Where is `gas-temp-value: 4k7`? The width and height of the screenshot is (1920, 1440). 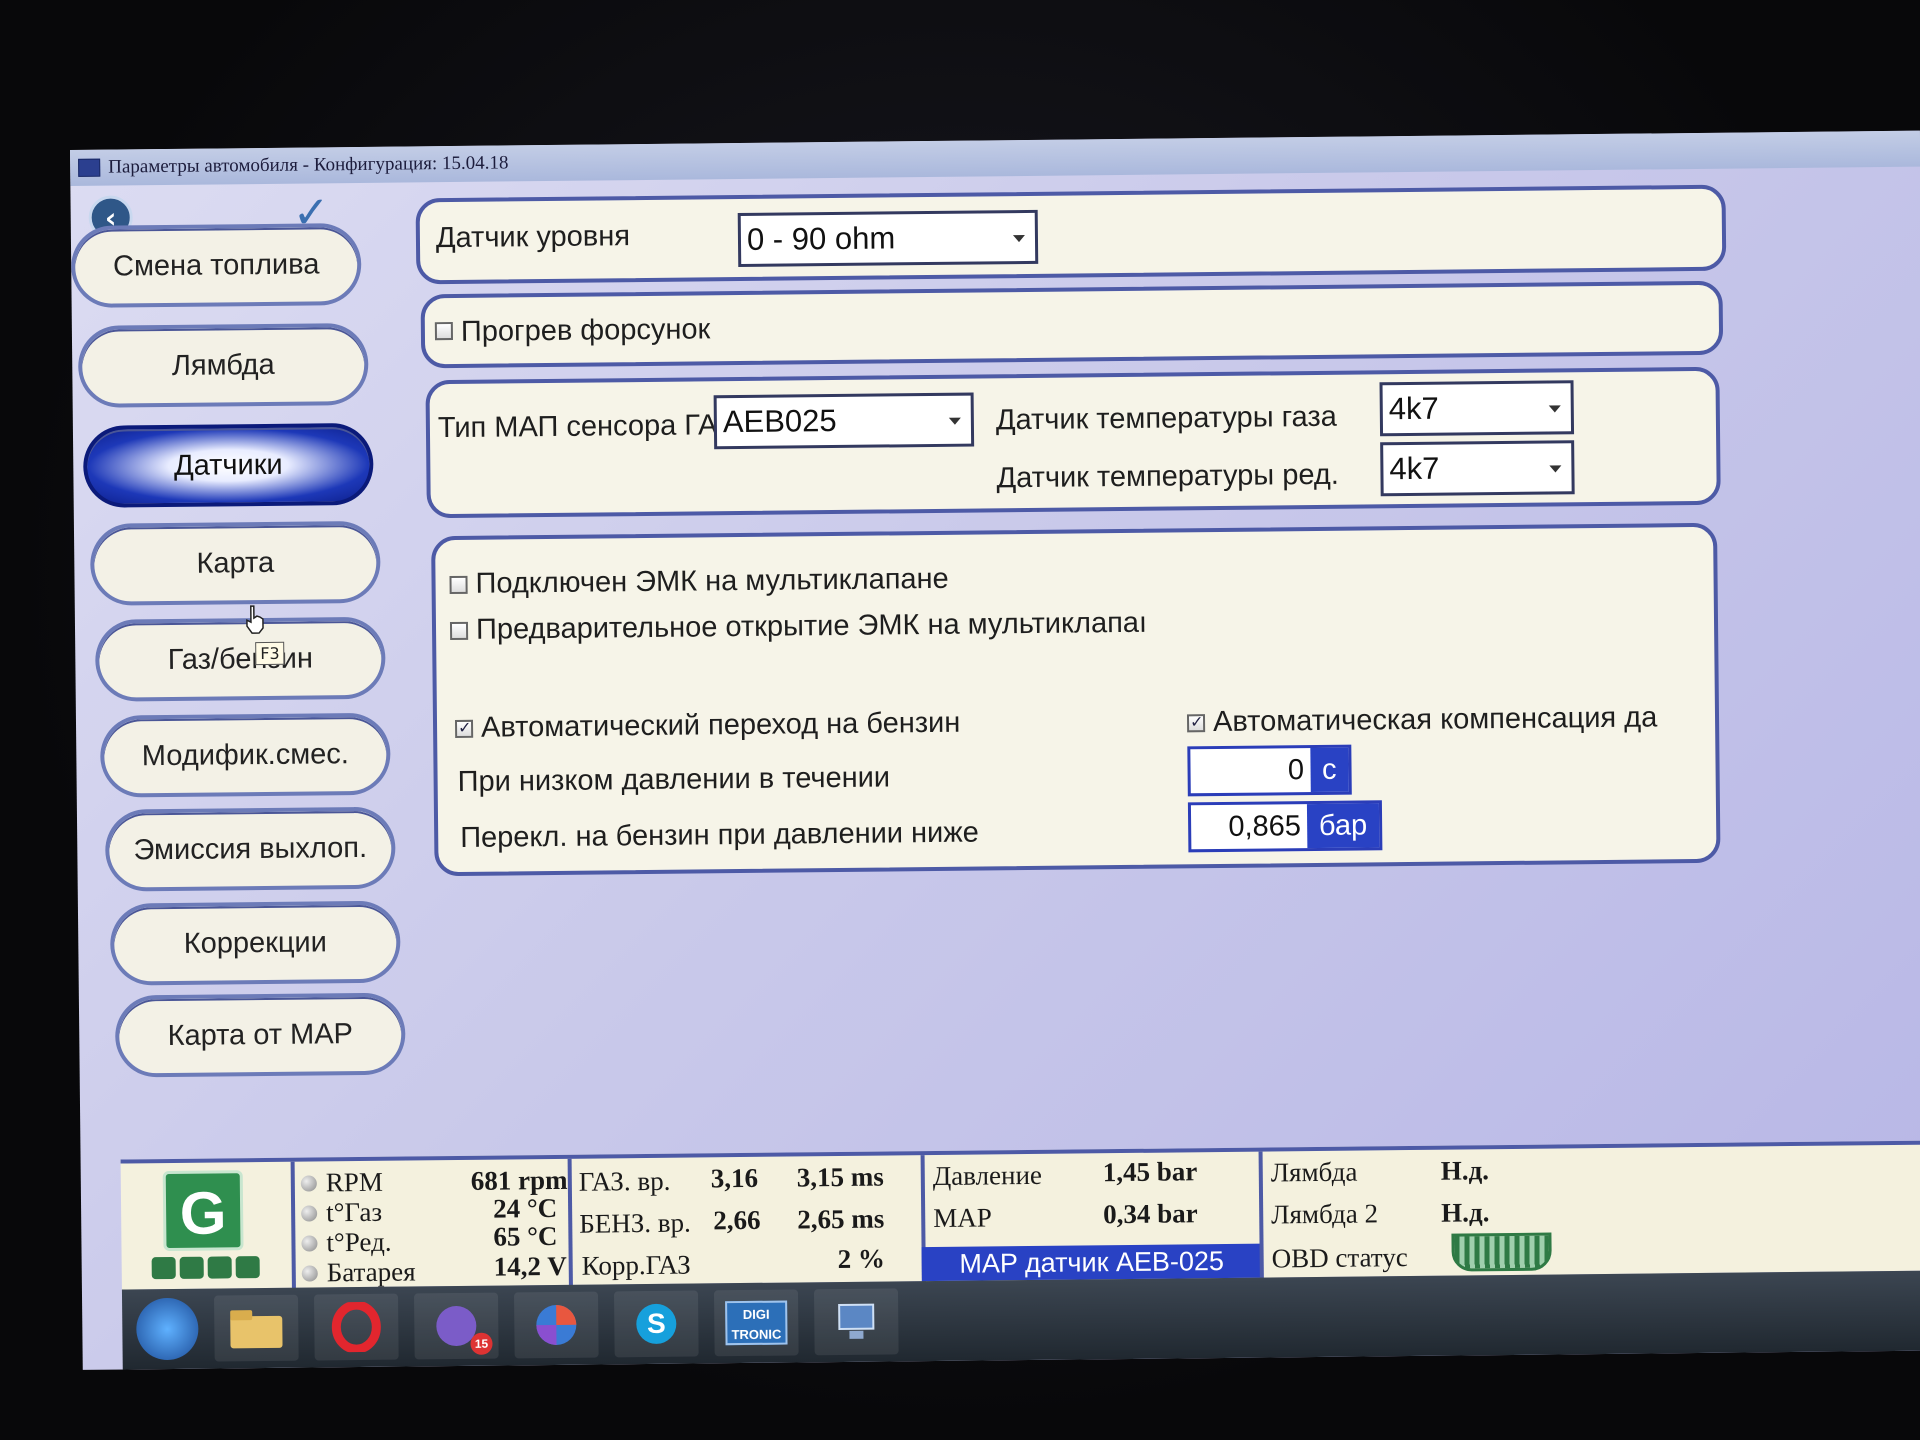
gas-temp-value: 4k7 is located at coordinates (1413, 408).